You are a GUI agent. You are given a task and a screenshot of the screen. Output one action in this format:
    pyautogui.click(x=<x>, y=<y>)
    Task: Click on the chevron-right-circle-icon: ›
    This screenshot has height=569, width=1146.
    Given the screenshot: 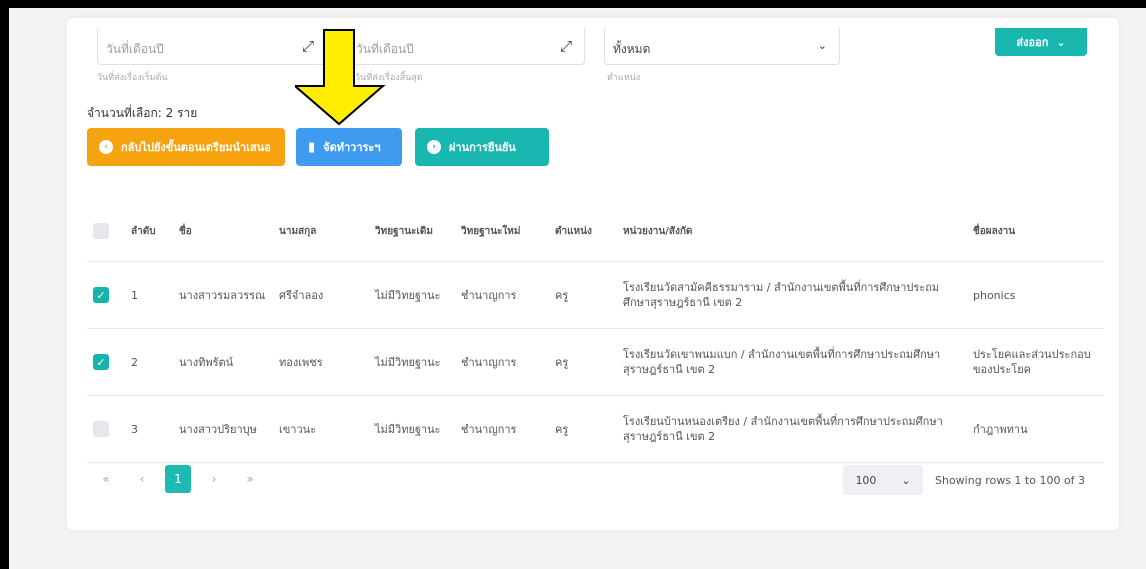 What is the action you would take?
    pyautogui.click(x=434, y=147)
    